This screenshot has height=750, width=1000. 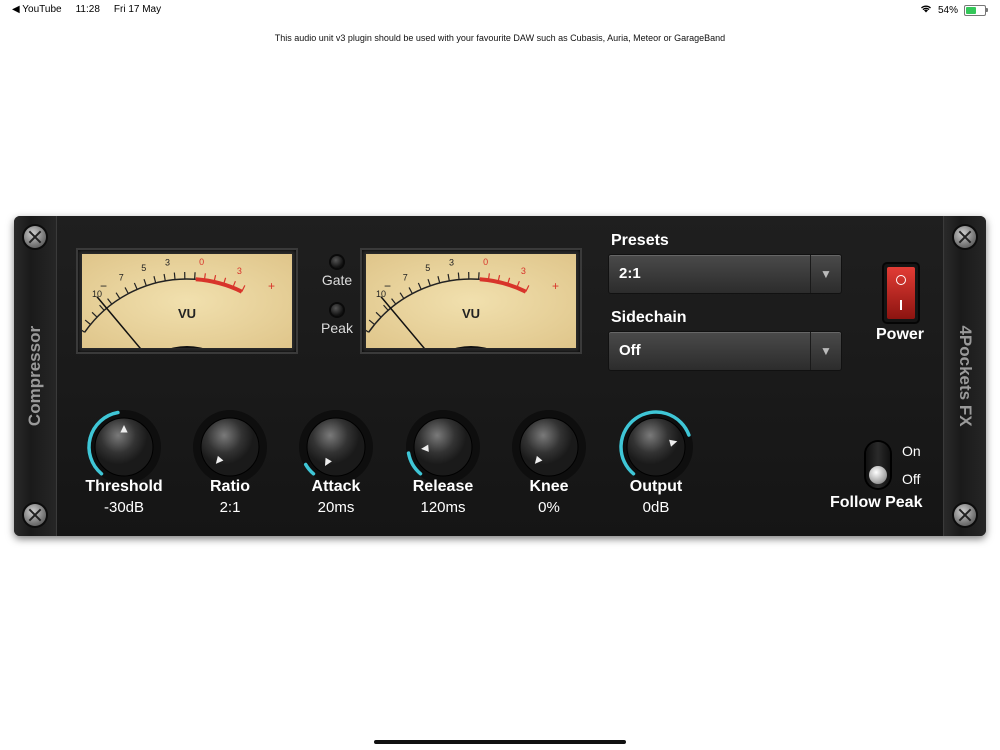 I want to click on knob-value: 0dB, so click(x=656, y=507).